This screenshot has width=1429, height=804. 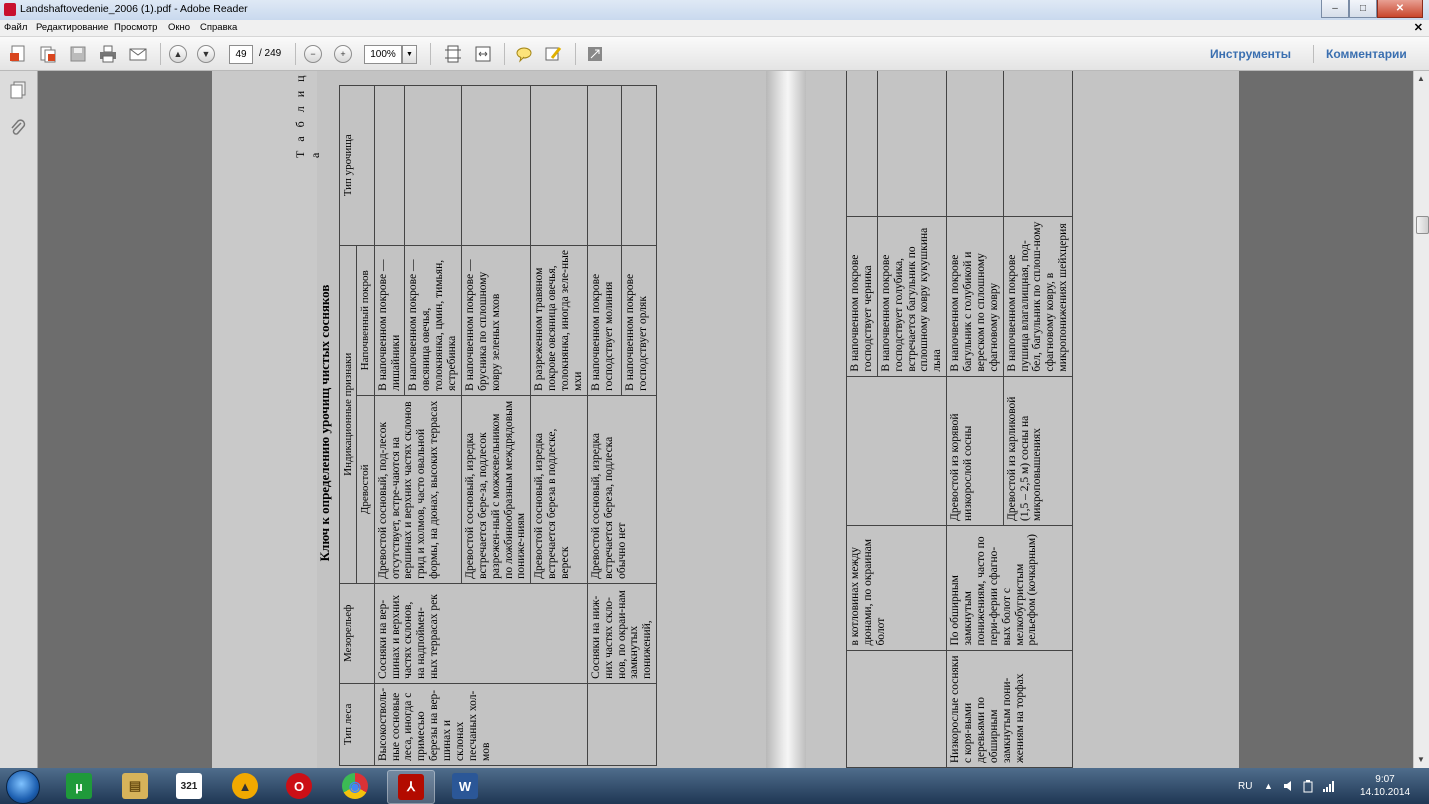 I want to click on next-page-button: ▼, so click(x=206, y=54).